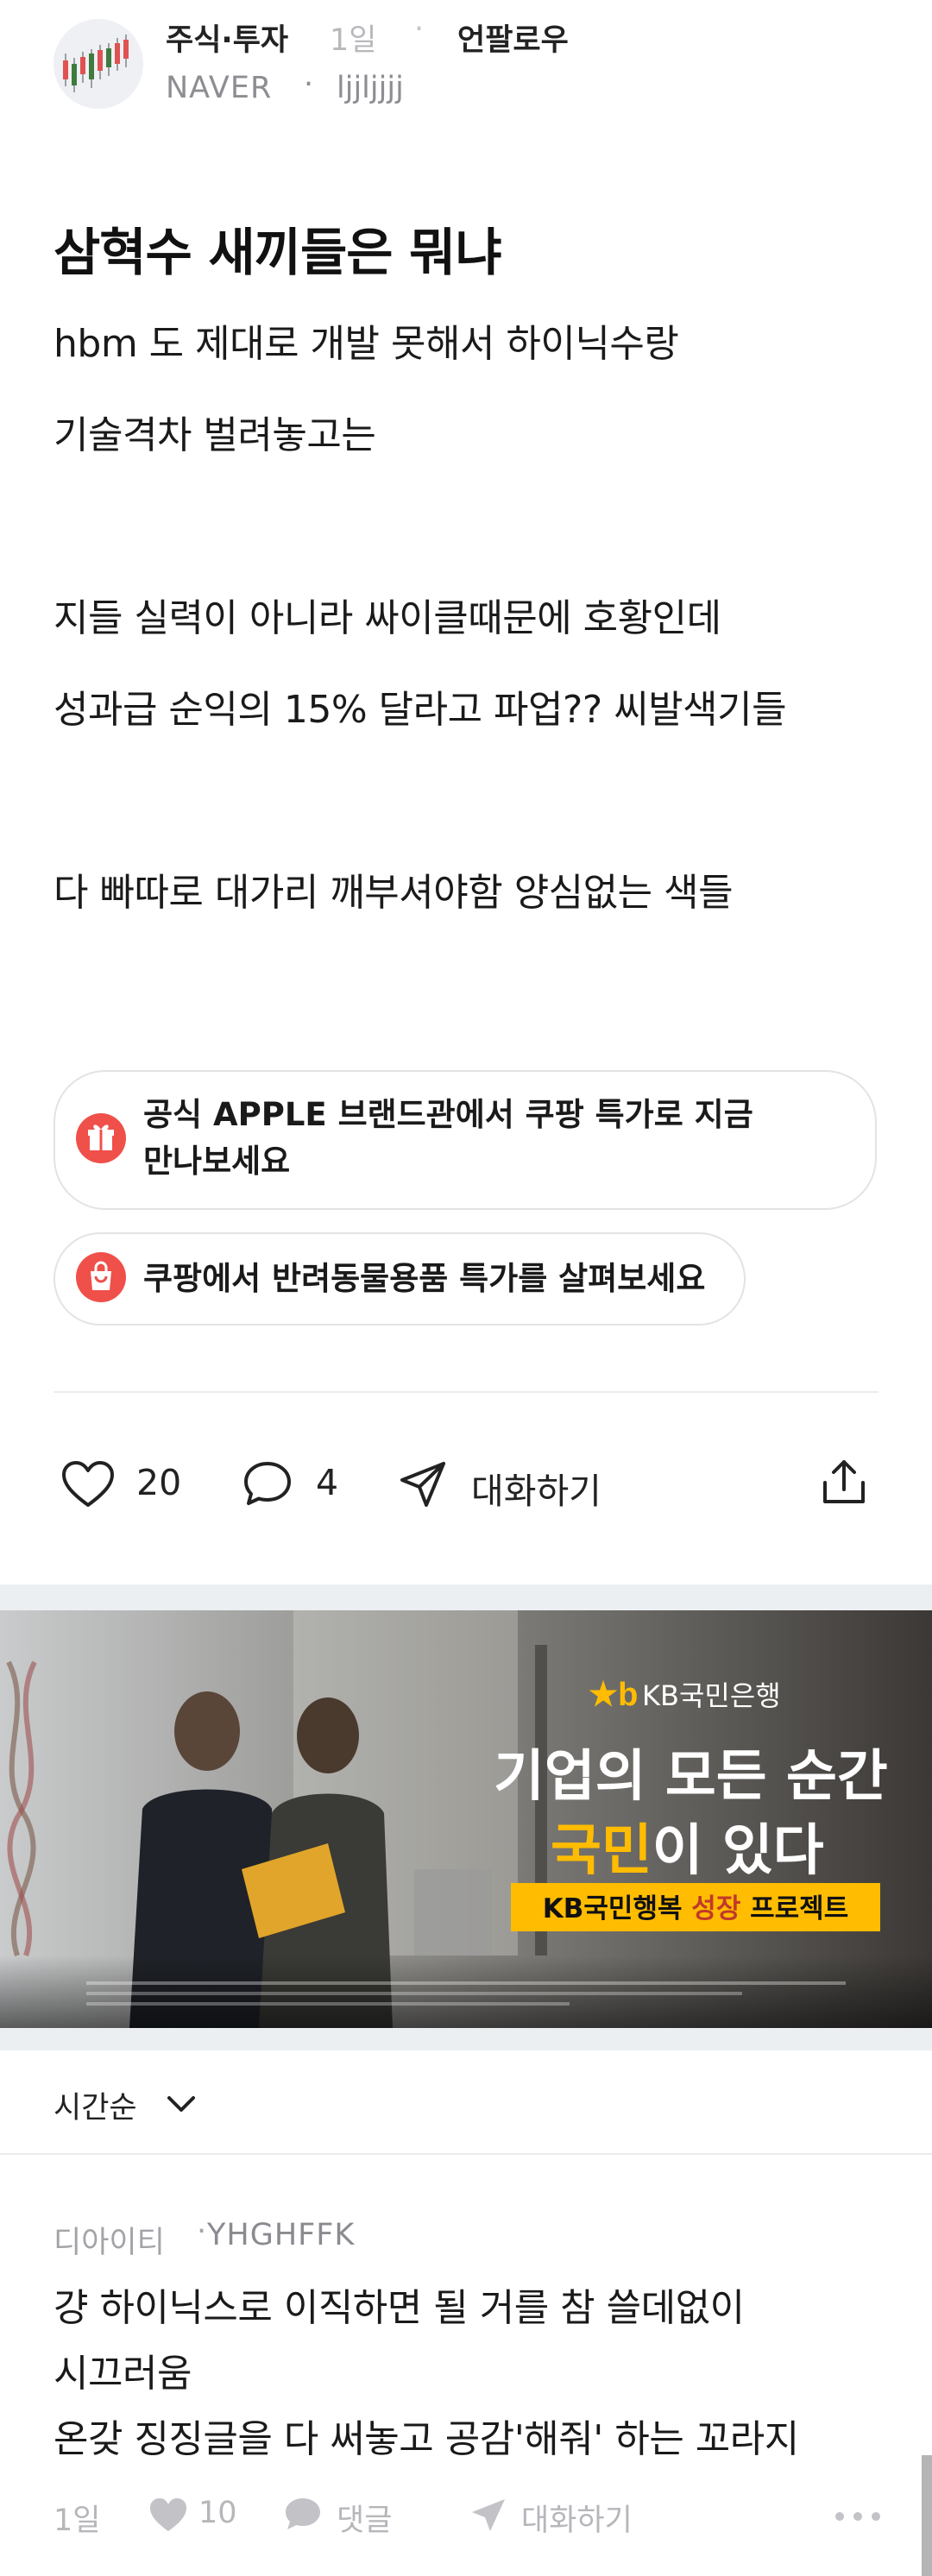 The image size is (932, 2576). What do you see at coordinates (95, 2105) in the screenshot?
I see `sort-label: 시간순` at bounding box center [95, 2105].